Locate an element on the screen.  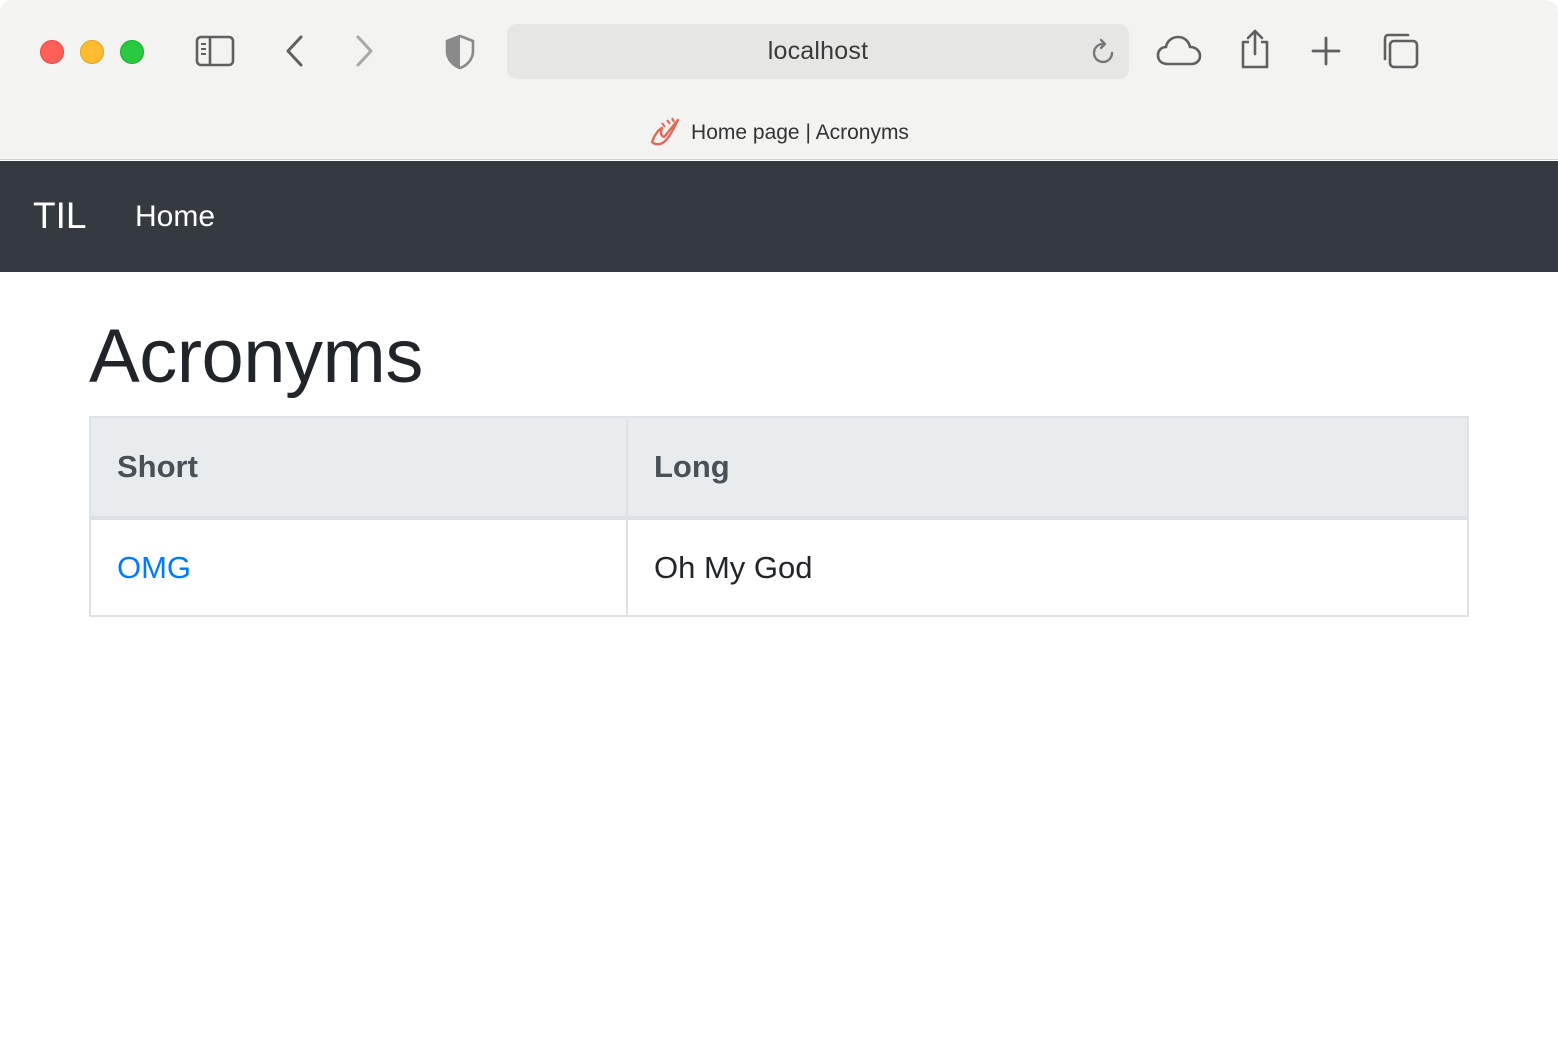
icloud-tabs-icon is located at coordinates (1179, 51).